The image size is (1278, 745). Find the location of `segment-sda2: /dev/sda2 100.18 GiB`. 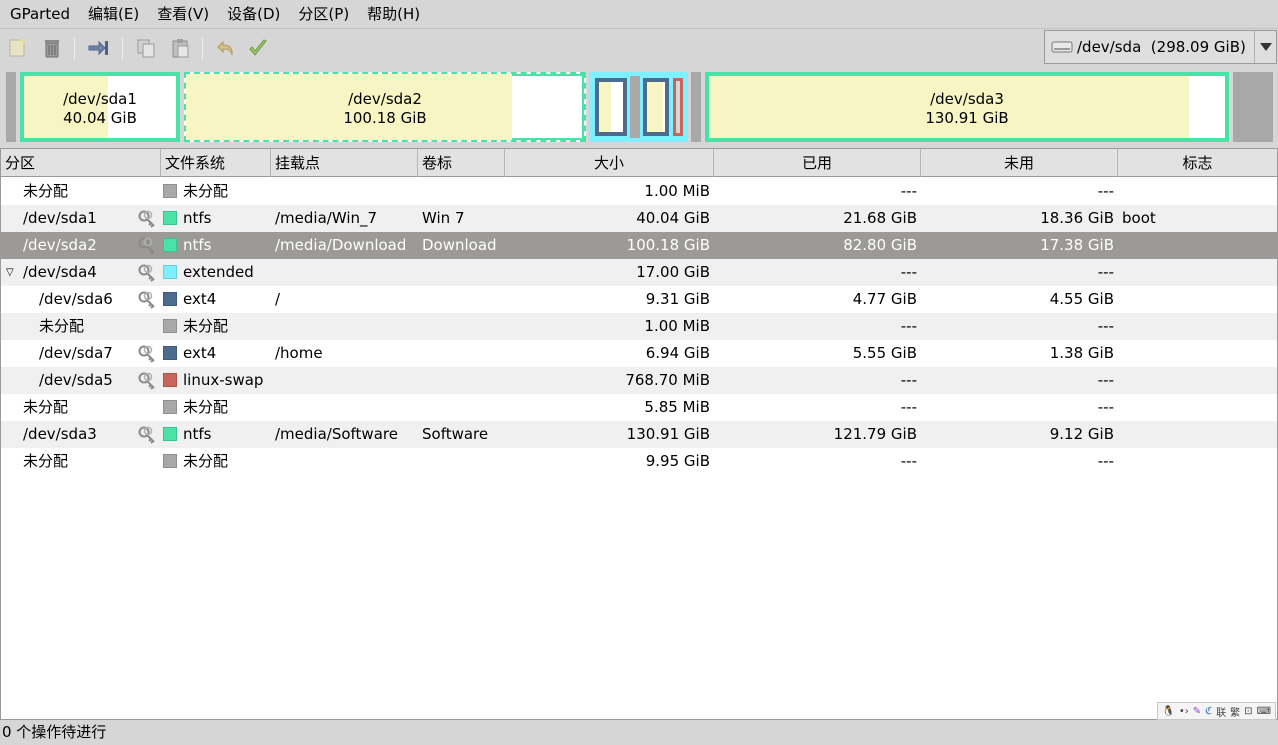

segment-sda2: /dev/sda2 100.18 GiB is located at coordinates (385, 107).